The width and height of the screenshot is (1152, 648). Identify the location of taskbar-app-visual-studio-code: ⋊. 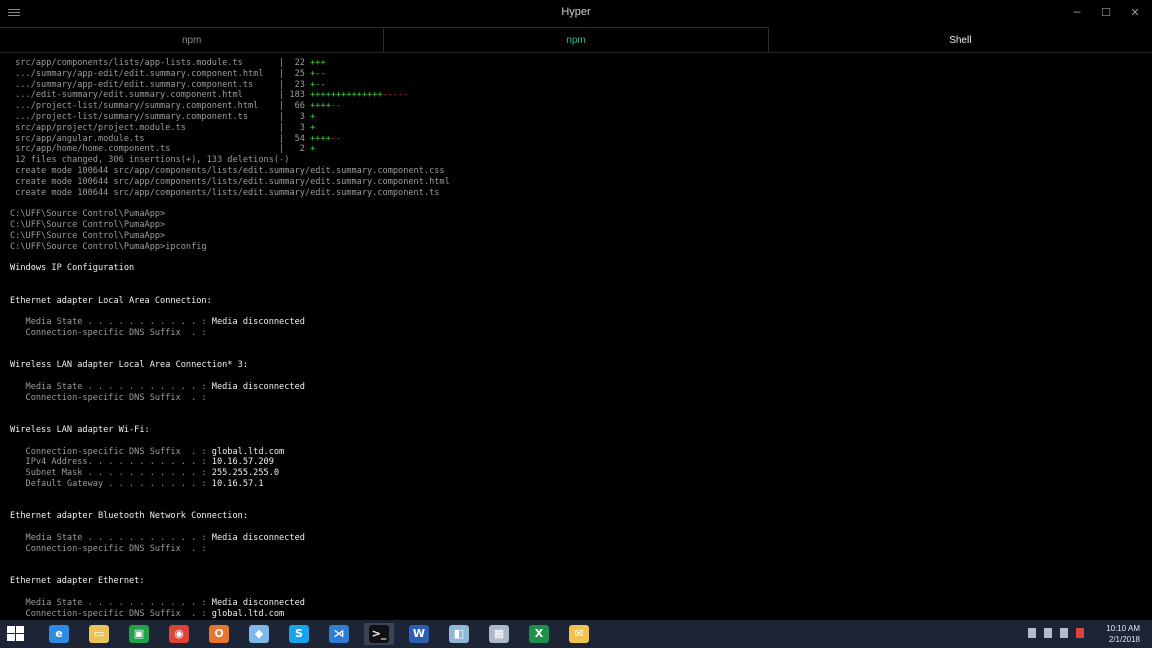
(339, 634).